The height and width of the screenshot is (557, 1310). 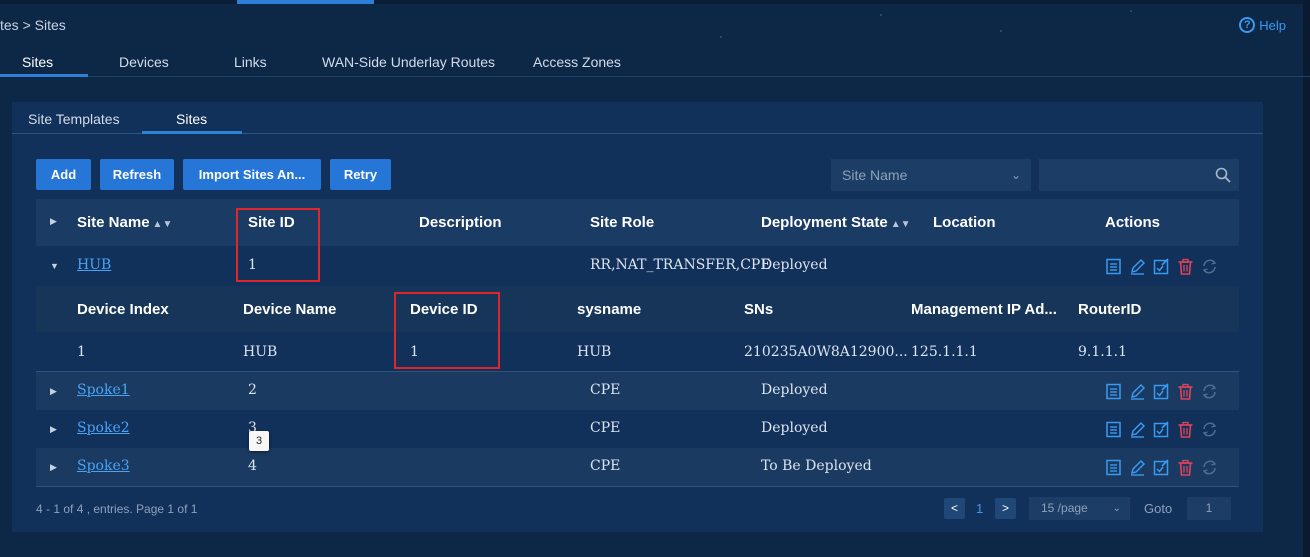 What do you see at coordinates (577, 62) in the screenshot?
I see `tab-access-zones: Access Zones` at bounding box center [577, 62].